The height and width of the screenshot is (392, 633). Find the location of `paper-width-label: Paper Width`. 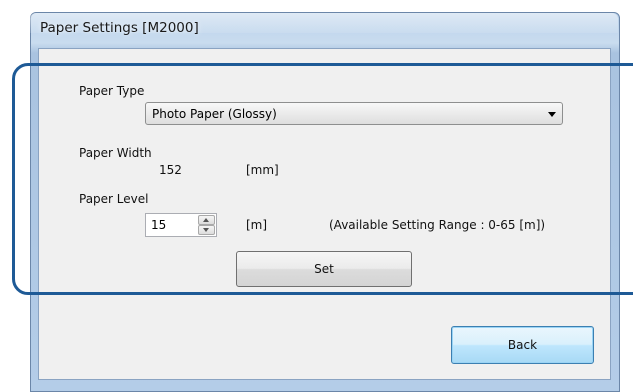

paper-width-label: Paper Width is located at coordinates (115, 153).